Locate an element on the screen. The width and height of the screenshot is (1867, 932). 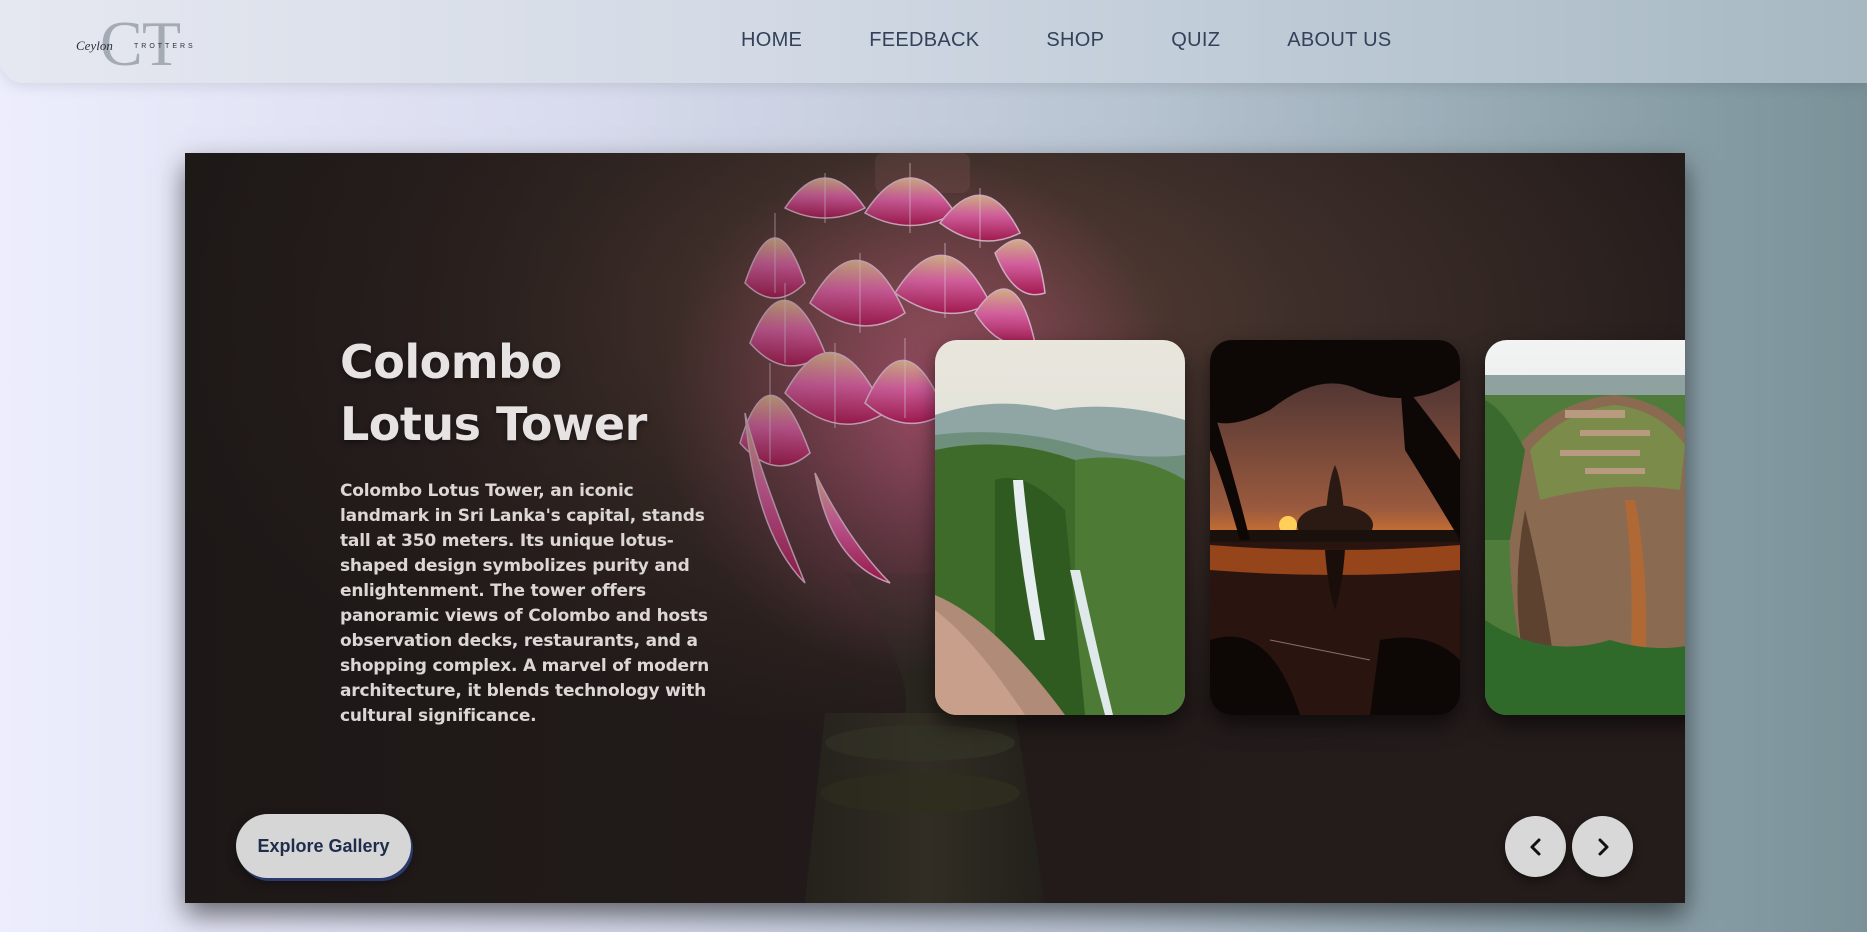
slider-prev-button is located at coordinates (1535, 846).